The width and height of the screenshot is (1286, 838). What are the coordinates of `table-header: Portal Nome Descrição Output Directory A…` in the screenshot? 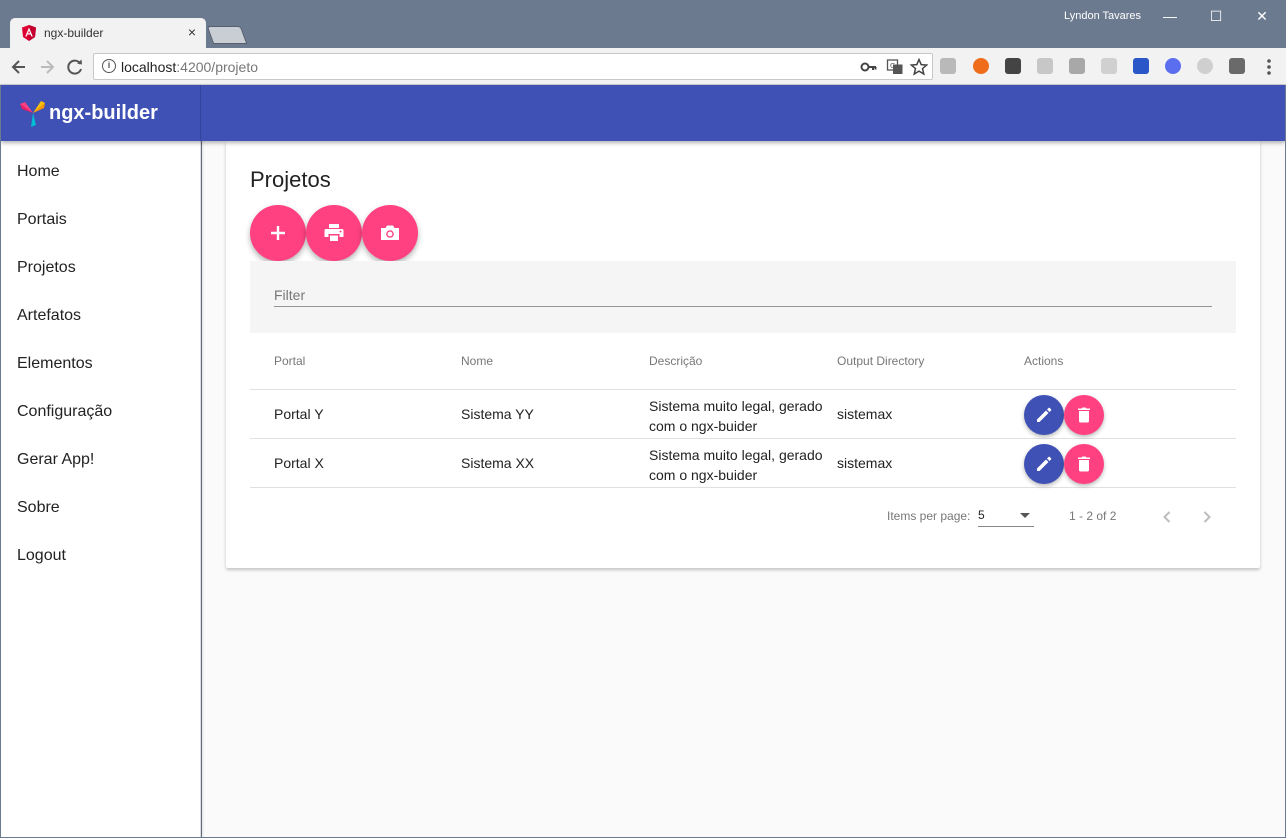 It's located at (743, 361).